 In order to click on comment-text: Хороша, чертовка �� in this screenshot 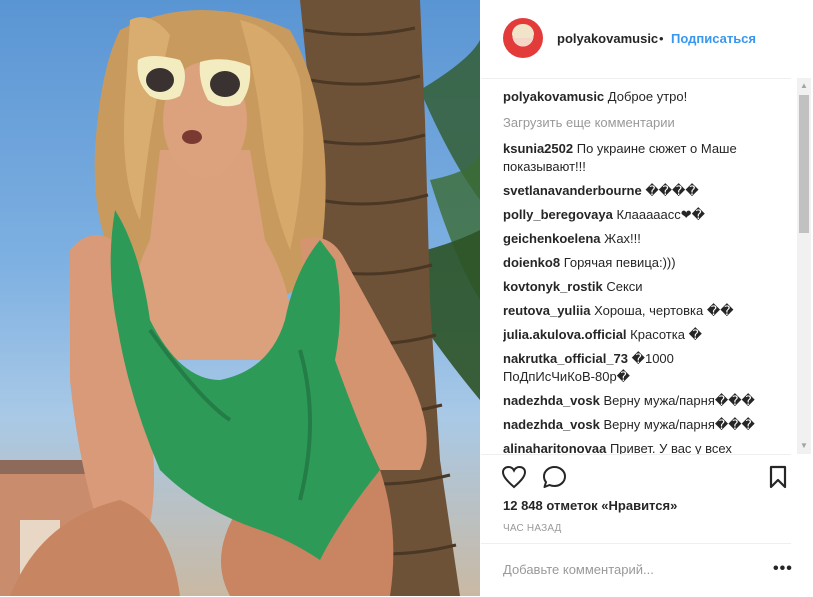, I will do `click(664, 310)`.